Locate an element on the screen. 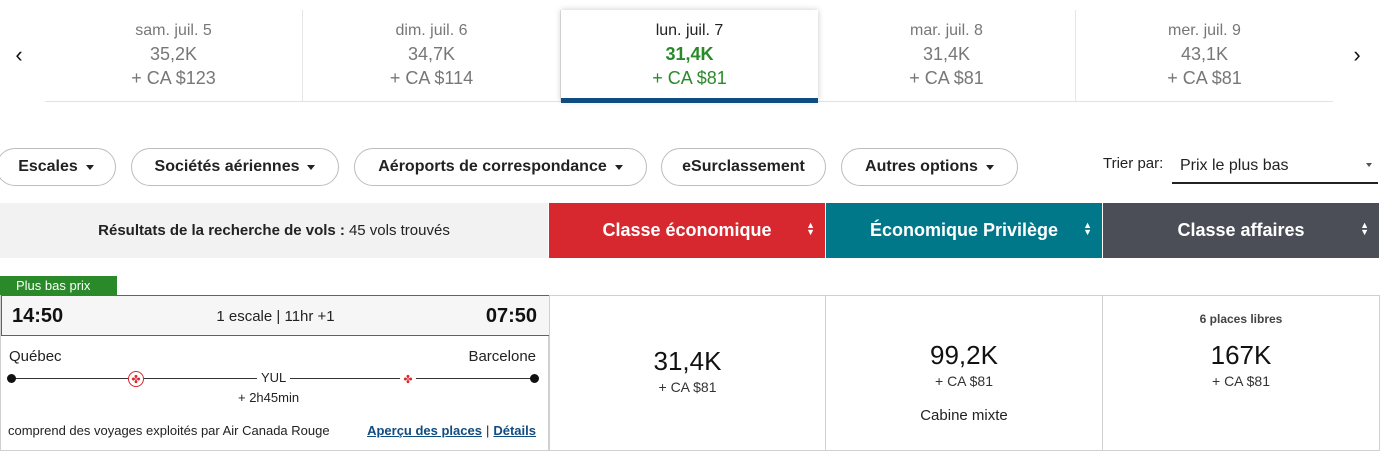 The height and width of the screenshot is (459, 1384). connecting-airports-filter-button: Aéroports de correspondance is located at coordinates (500, 167).